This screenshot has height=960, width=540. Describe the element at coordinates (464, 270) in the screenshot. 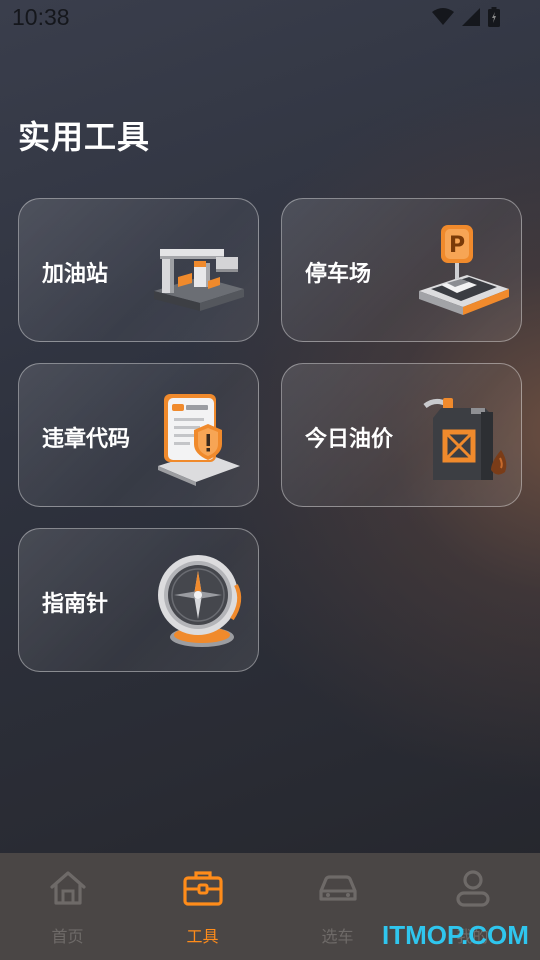

I see `parking-icon: P` at that location.